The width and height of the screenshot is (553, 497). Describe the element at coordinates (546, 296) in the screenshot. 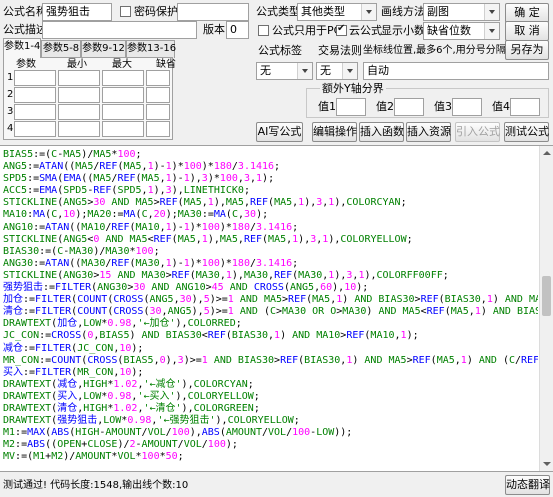

I see `scroll-thumb` at that location.